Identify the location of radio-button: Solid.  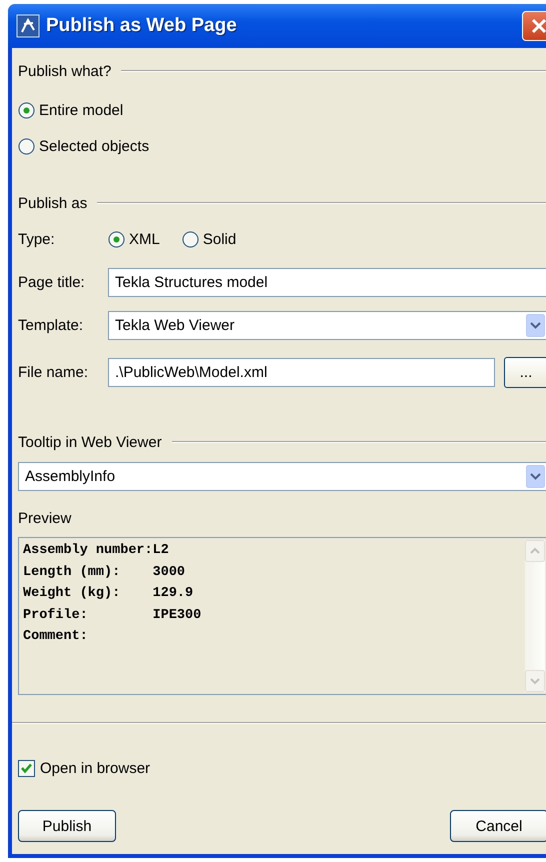
(209, 239).